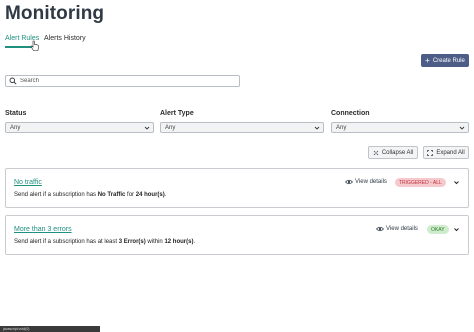 The height and width of the screenshot is (332, 474). I want to click on connection-filter-label: Connection, so click(350, 113).